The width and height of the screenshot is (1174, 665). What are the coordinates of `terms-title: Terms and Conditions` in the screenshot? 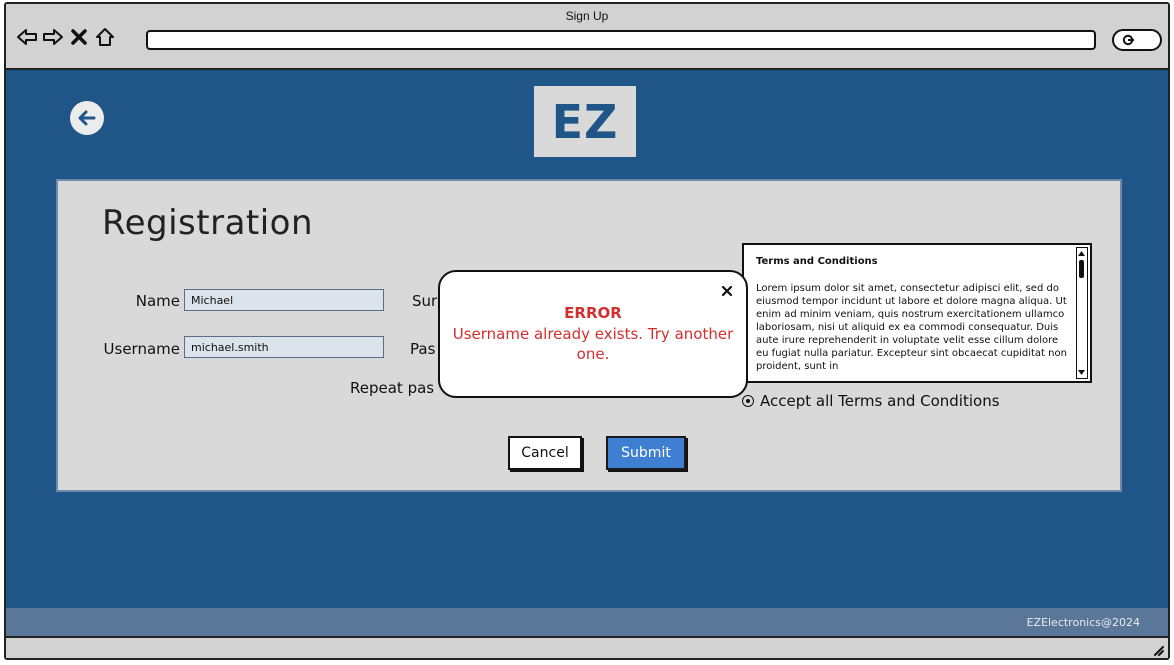 It's located at (817, 261).